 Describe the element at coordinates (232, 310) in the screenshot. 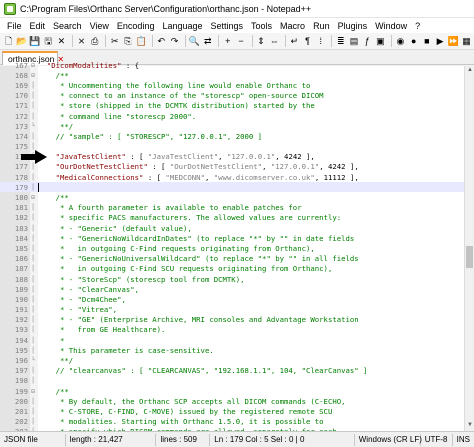

I see `code-line: 191 │ * - "Vitrea",` at that location.